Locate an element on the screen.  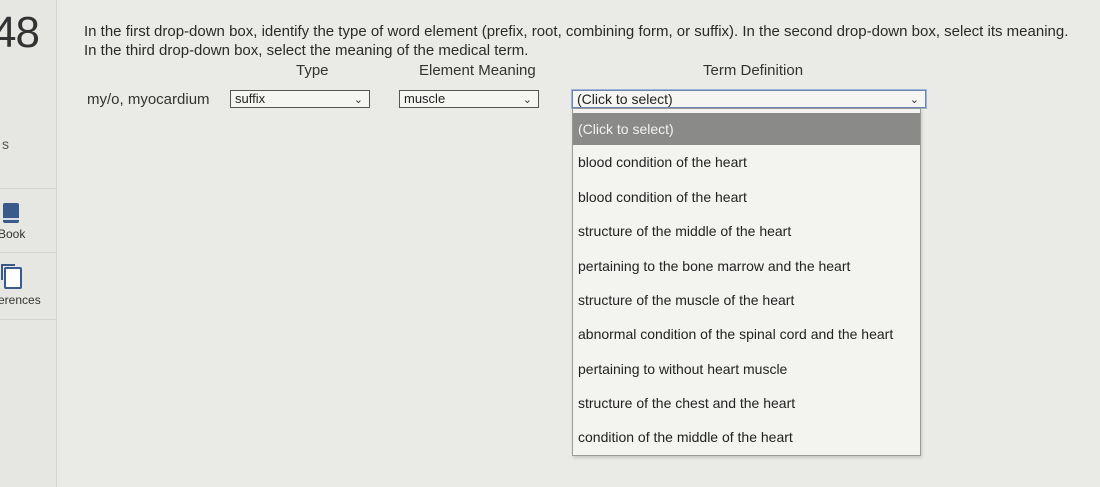
book-icon is located at coordinates (11, 213).